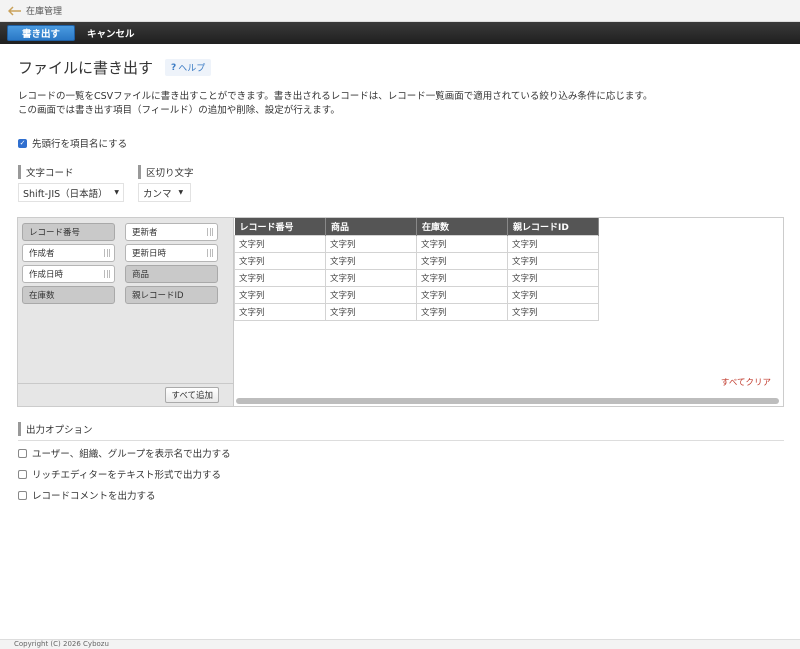  What do you see at coordinates (131, 454) in the screenshot?
I see `option-label: ユーザー、組織、グループを表示名で出力する` at bounding box center [131, 454].